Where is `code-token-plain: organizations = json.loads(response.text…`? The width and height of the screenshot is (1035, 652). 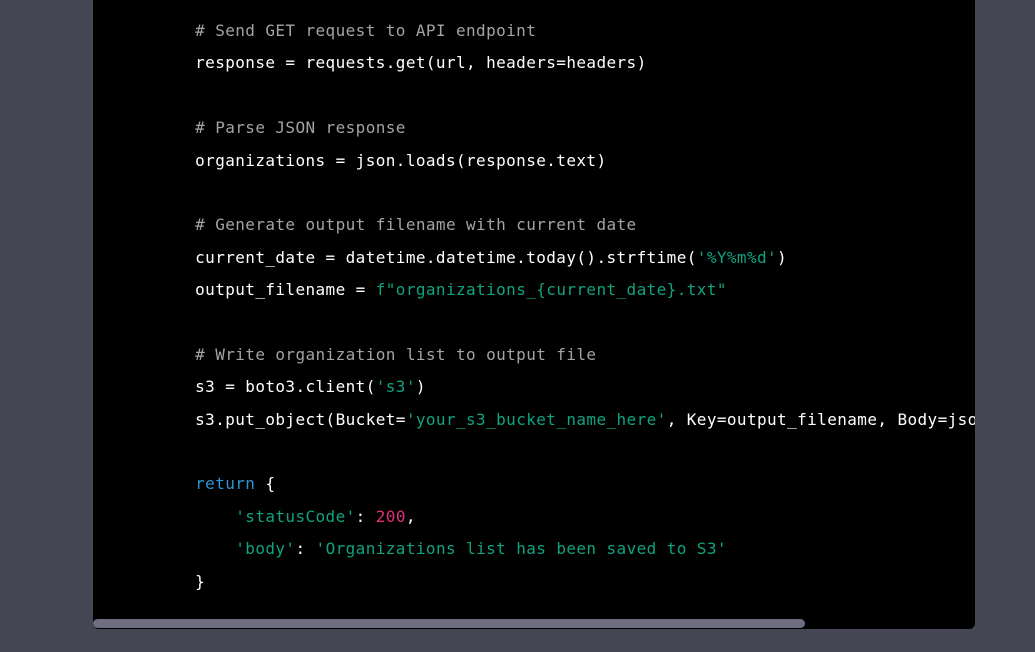
code-token-plain: organizations = json.loads(response.text… is located at coordinates (381, 160).